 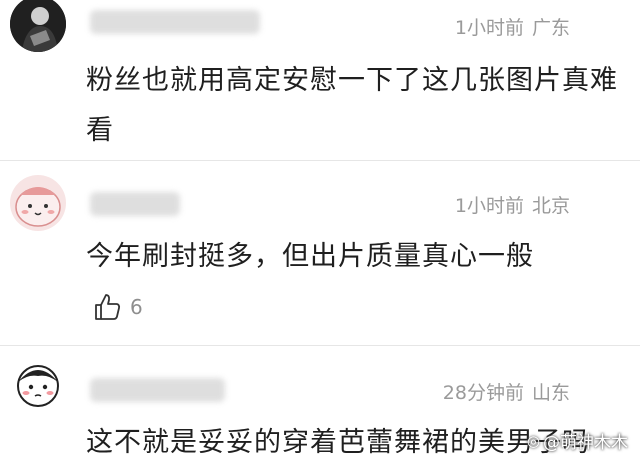 I want to click on avatar-photo-icon, so click(x=38, y=26).